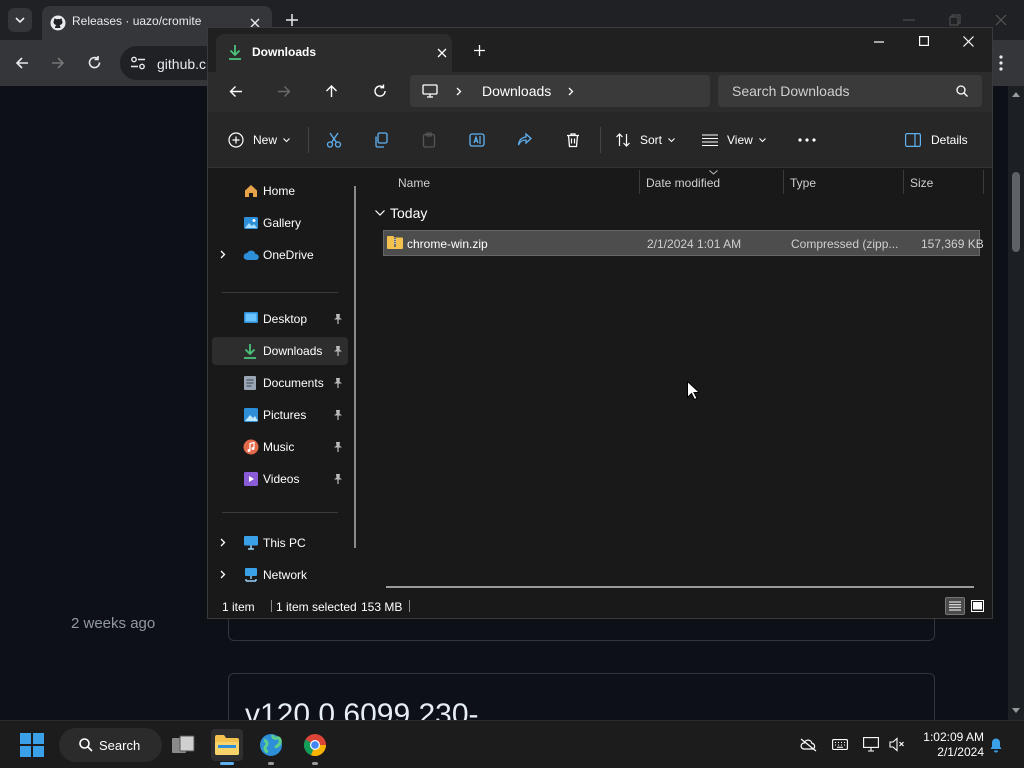 The width and height of the screenshot is (1024, 768). Describe the element at coordinates (710, 140) in the screenshot. I see `view-lines-icon` at that location.